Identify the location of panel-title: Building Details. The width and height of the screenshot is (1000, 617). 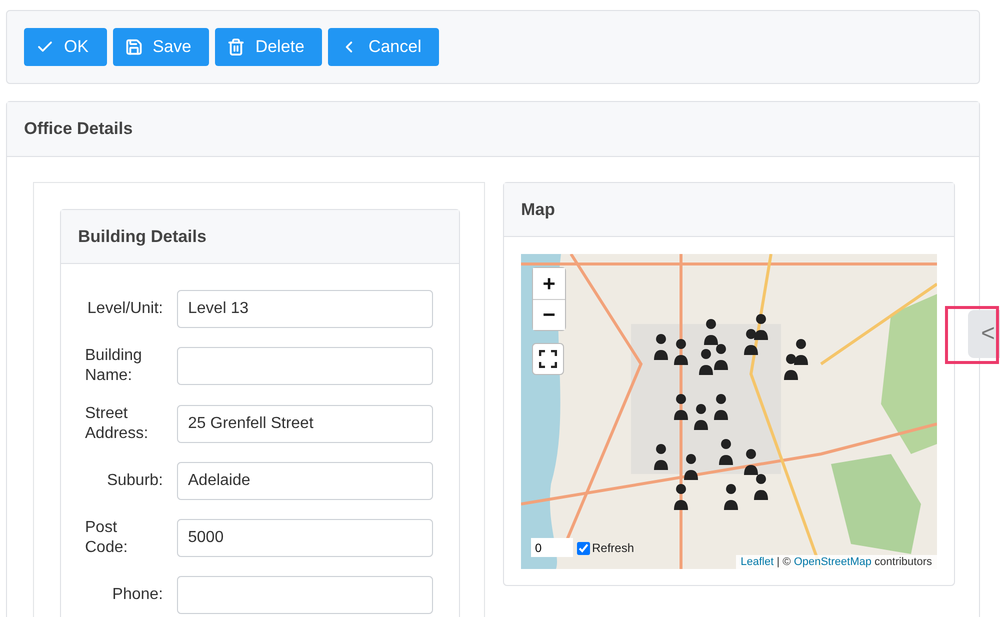
(142, 236).